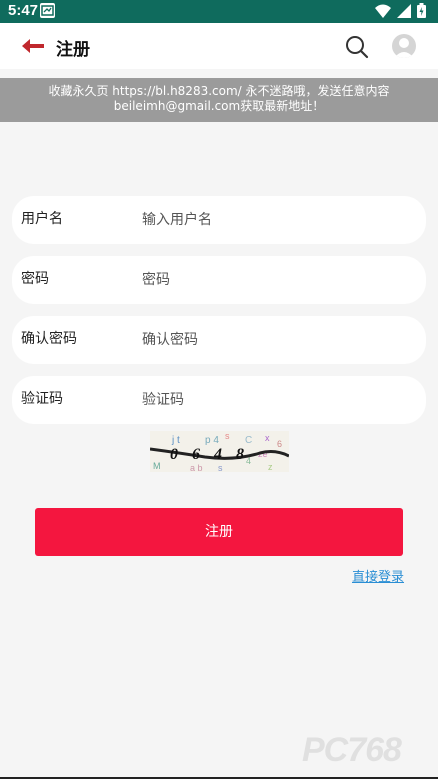 The height and width of the screenshot is (779, 438). Describe the element at coordinates (219, 106) in the screenshot. I see `notice-line-2: beileimh@gmail.com获取最新地址！` at that location.